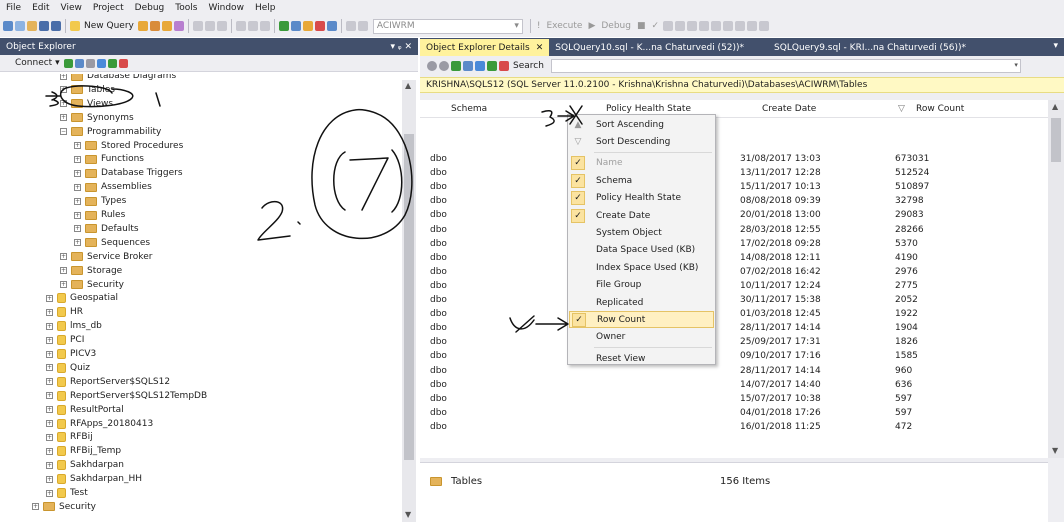  Describe the element at coordinates (734, 159) in the screenshot. I see `table-row: dbo 31/08/2017 13:03 673031` at that location.